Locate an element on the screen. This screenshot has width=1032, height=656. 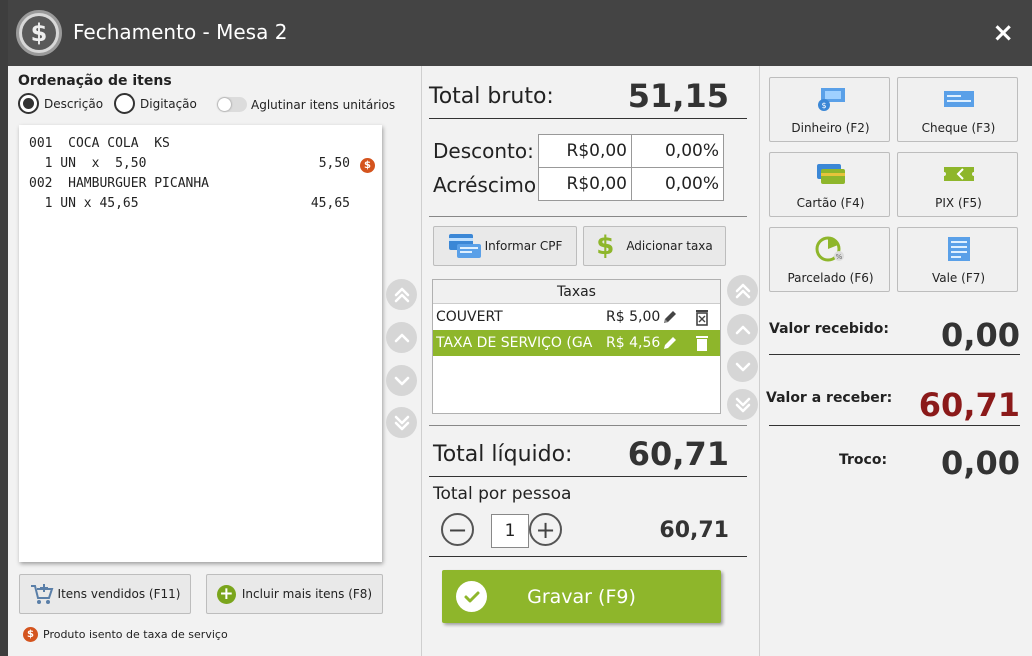
toggle-track is located at coordinates (232, 104).